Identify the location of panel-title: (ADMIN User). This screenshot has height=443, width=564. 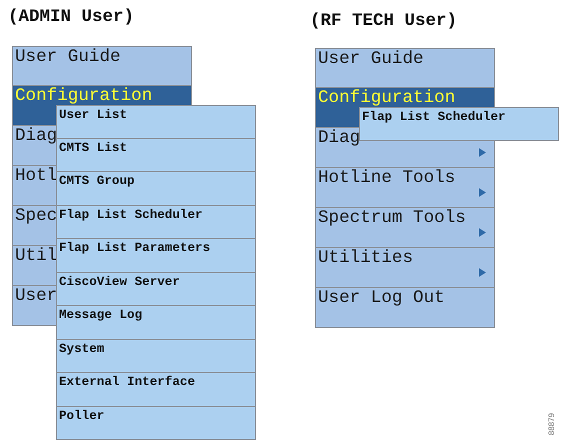
(71, 17).